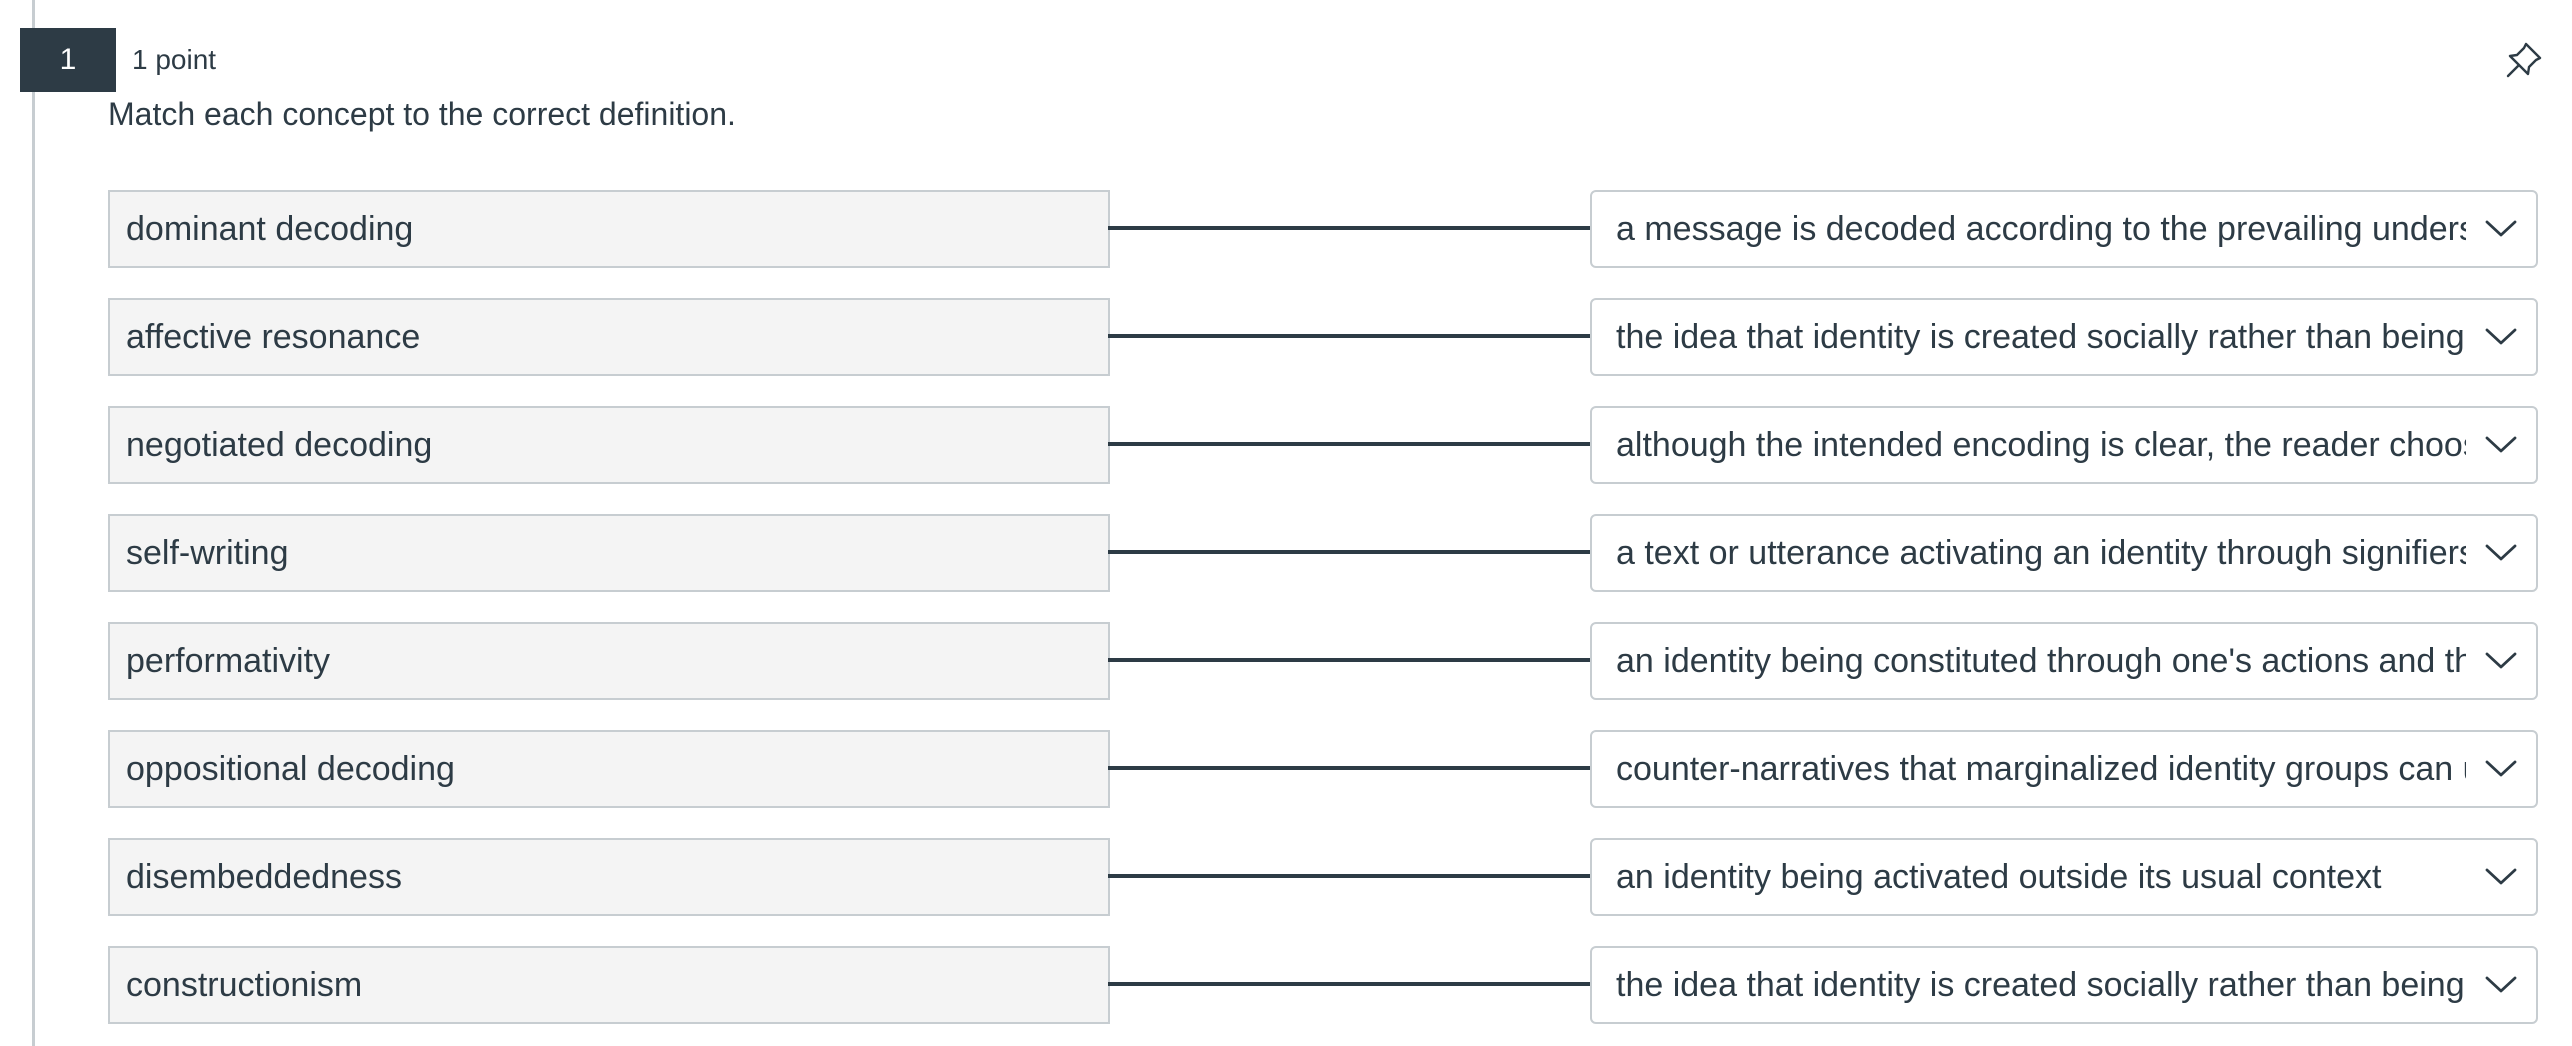 Image resolution: width=2572 pixels, height=1046 pixels. What do you see at coordinates (33, 523) in the screenshot?
I see `question-left-rule` at bounding box center [33, 523].